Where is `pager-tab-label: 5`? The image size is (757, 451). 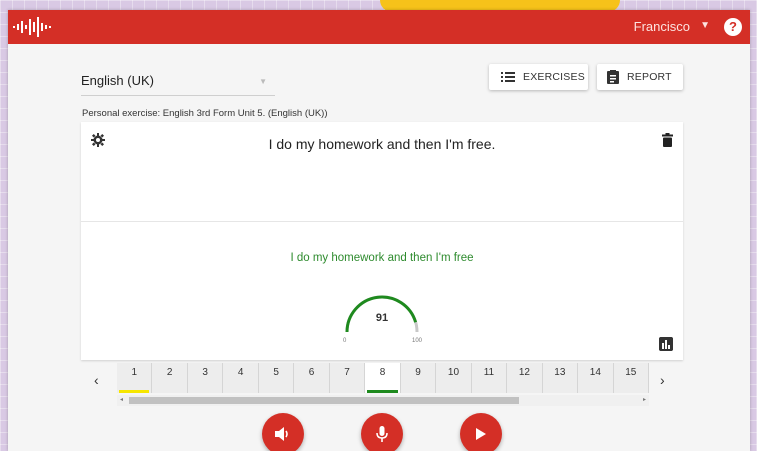
pager-tab-label: 5 is located at coordinates (276, 372).